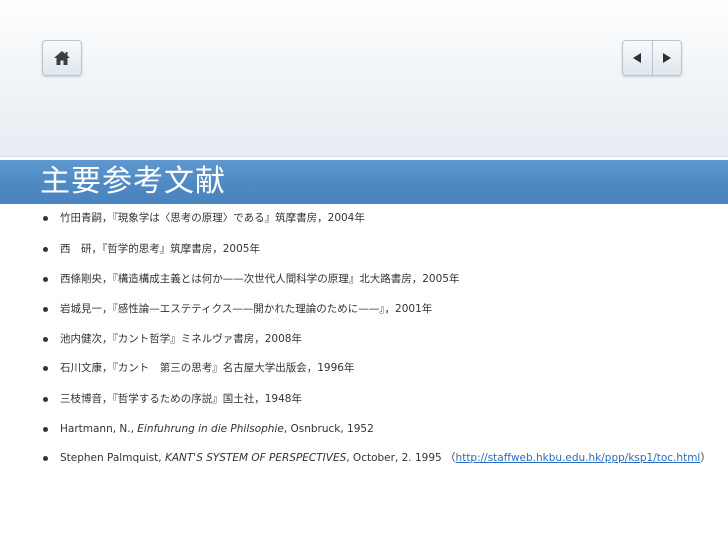 This screenshot has height=546, width=728. Describe the element at coordinates (364, 182) in the screenshot. I see `title-band: 主要参考文献` at that location.